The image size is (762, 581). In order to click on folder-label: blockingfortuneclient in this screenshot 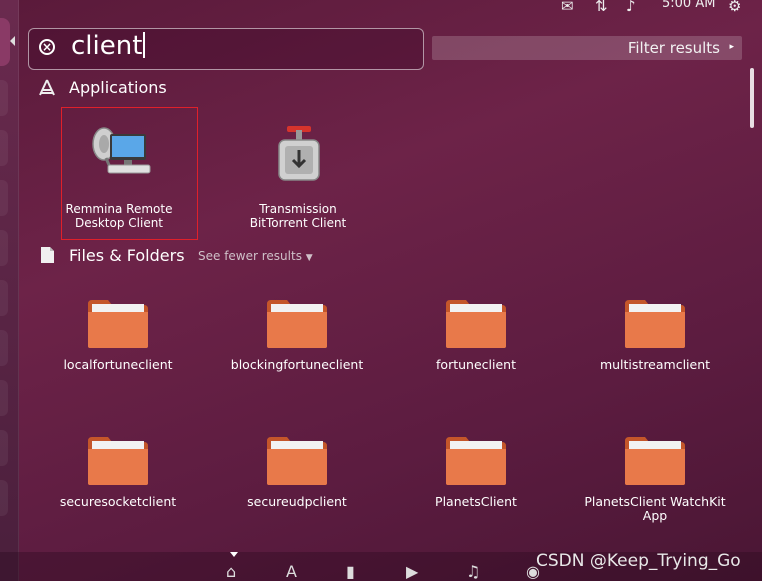, I will do `click(297, 364)`.